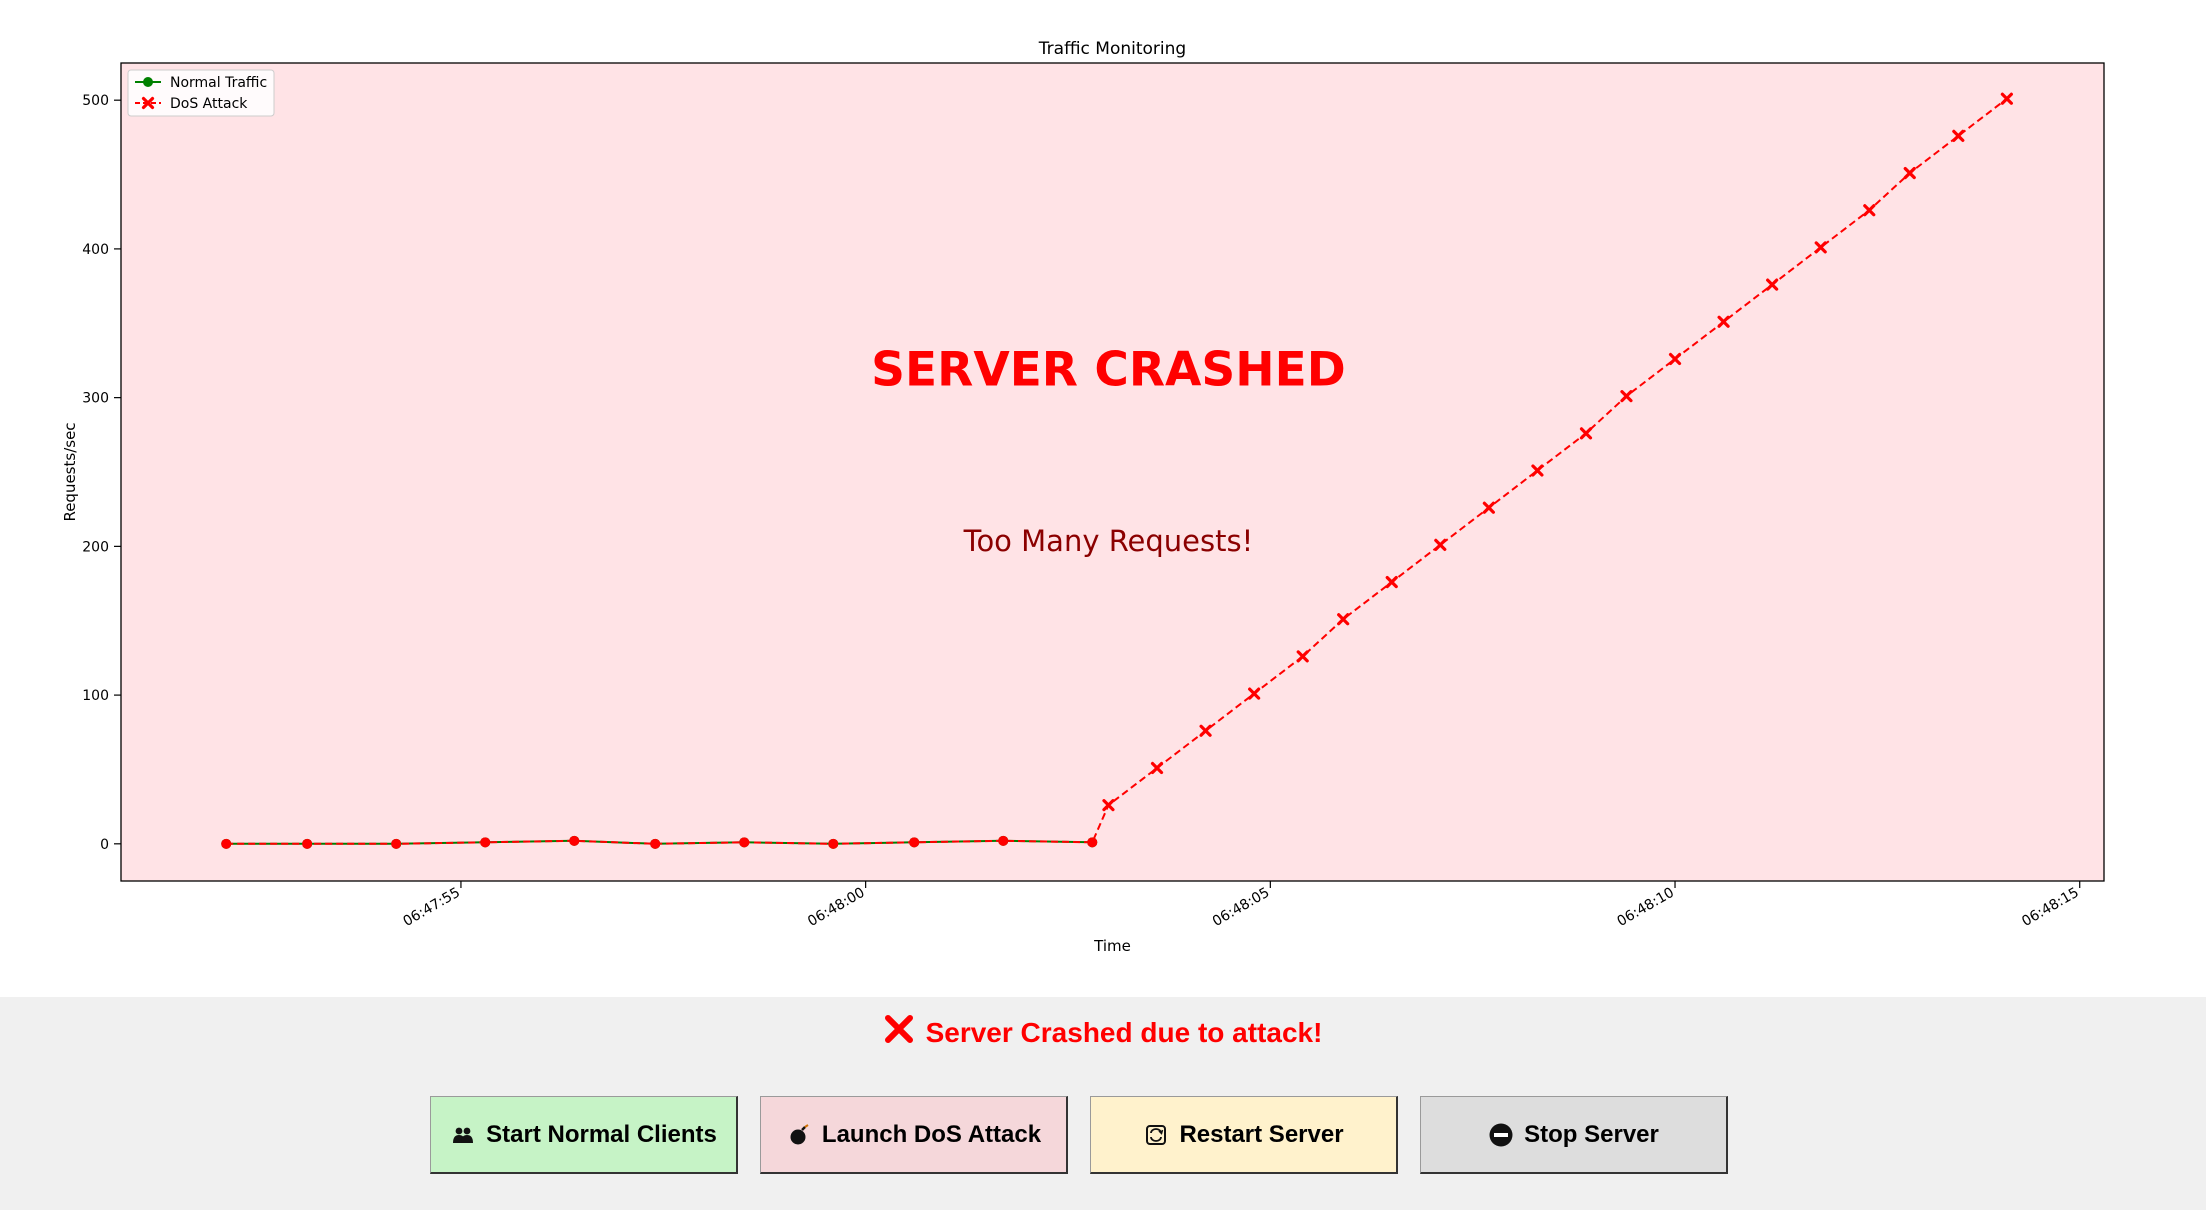 The width and height of the screenshot is (2206, 1210). I want to click on chart-title: Traffic Monitoring, so click(1112, 49).